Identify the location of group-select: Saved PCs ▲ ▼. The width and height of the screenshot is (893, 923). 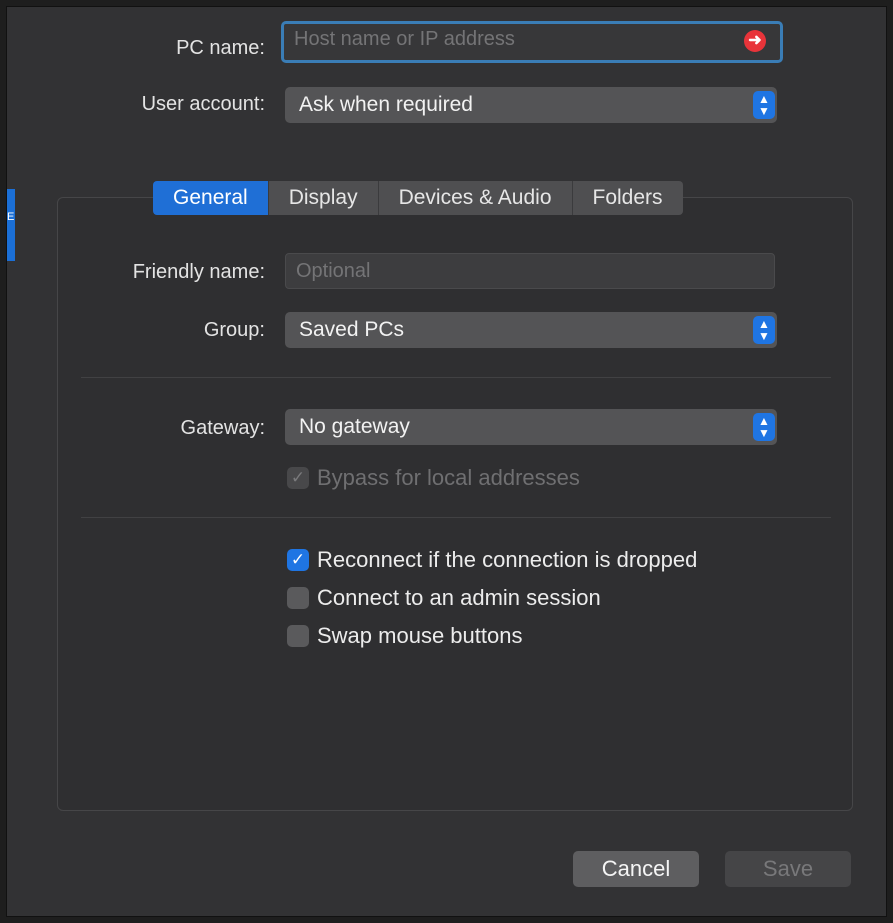
(531, 330).